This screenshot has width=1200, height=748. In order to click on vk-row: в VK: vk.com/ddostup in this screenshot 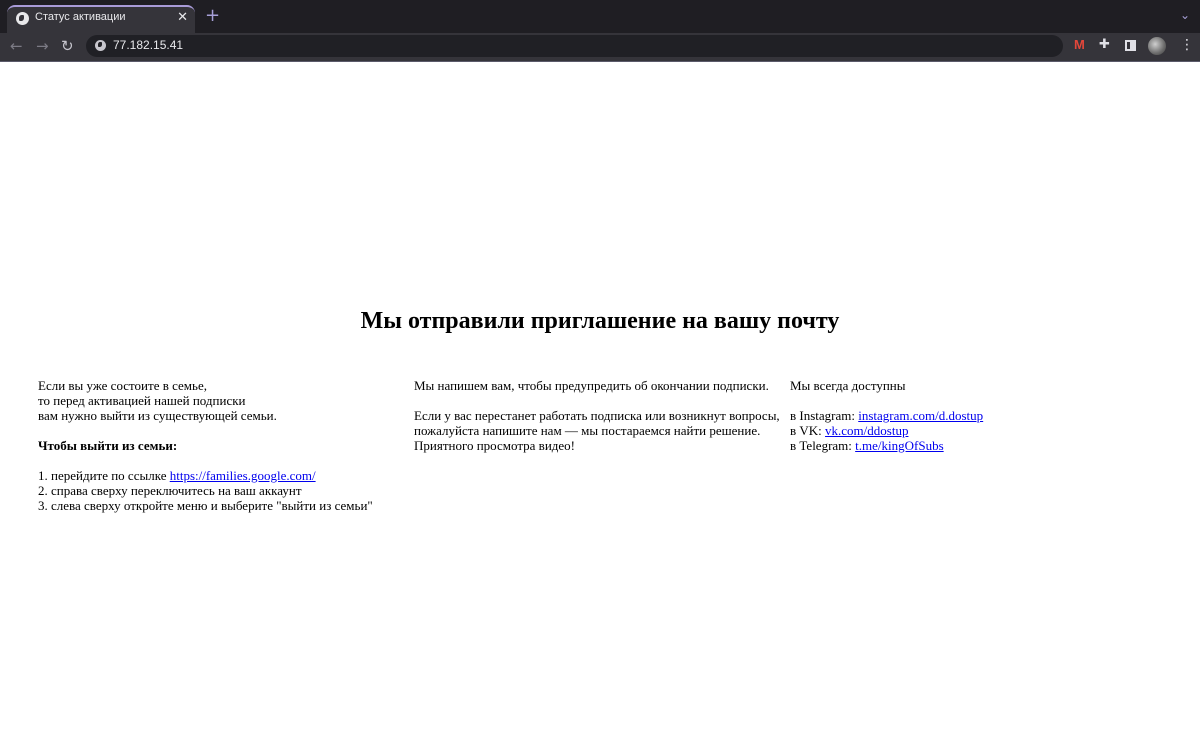, I will do `click(955, 430)`.